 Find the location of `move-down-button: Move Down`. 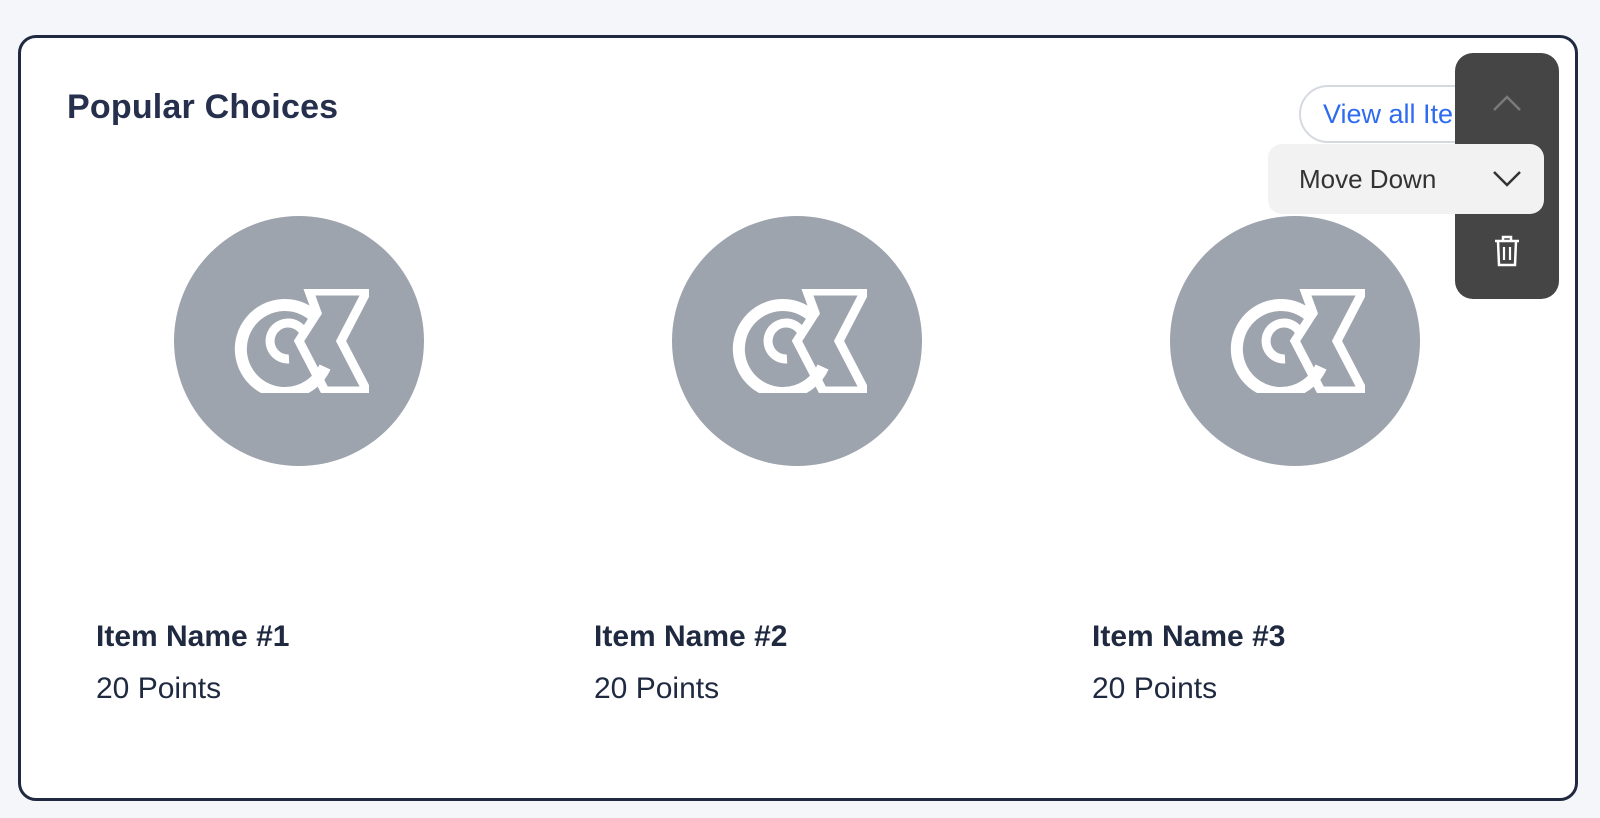

move-down-button: Move Down is located at coordinates (1406, 179).